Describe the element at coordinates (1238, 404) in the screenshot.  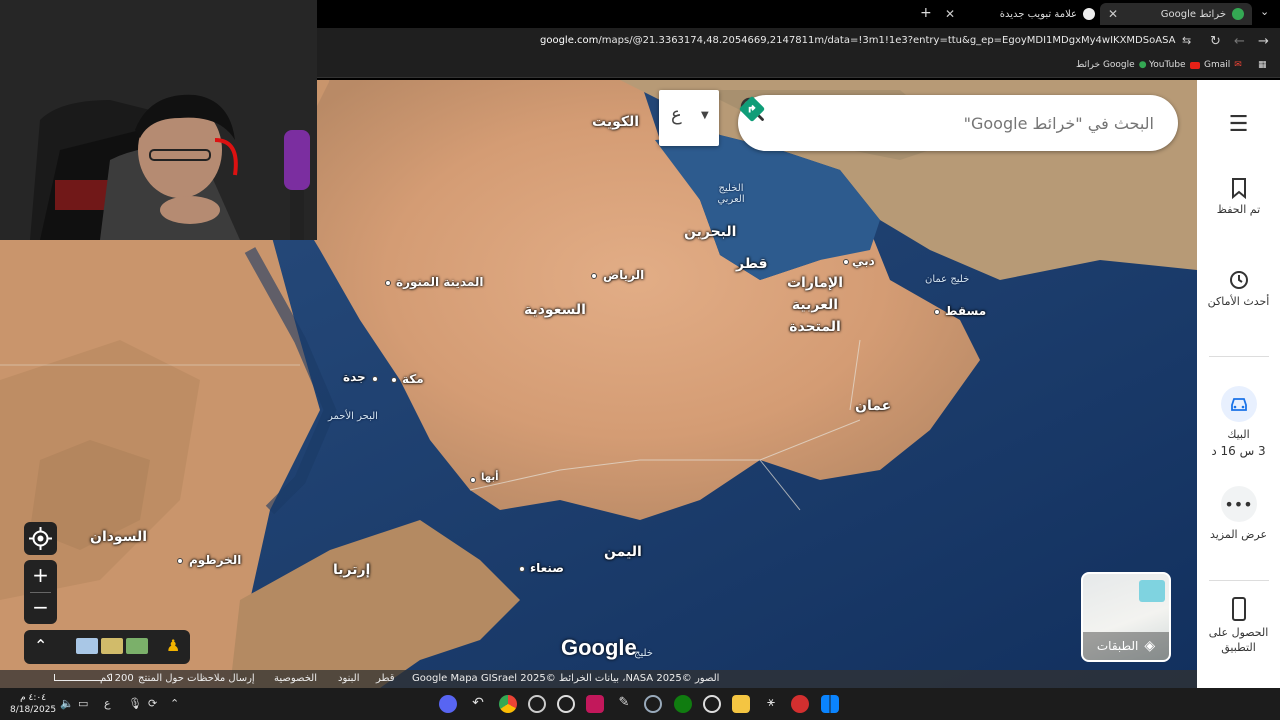
I see `car-icon` at that location.